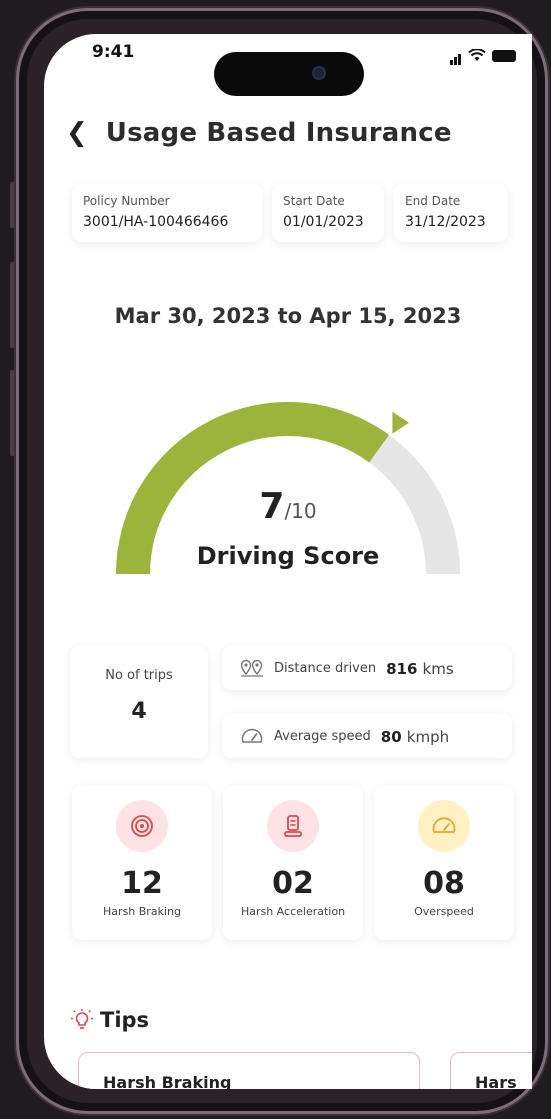  Describe the element at coordinates (325, 668) in the screenshot. I see `distance-label: Distance driven` at that location.